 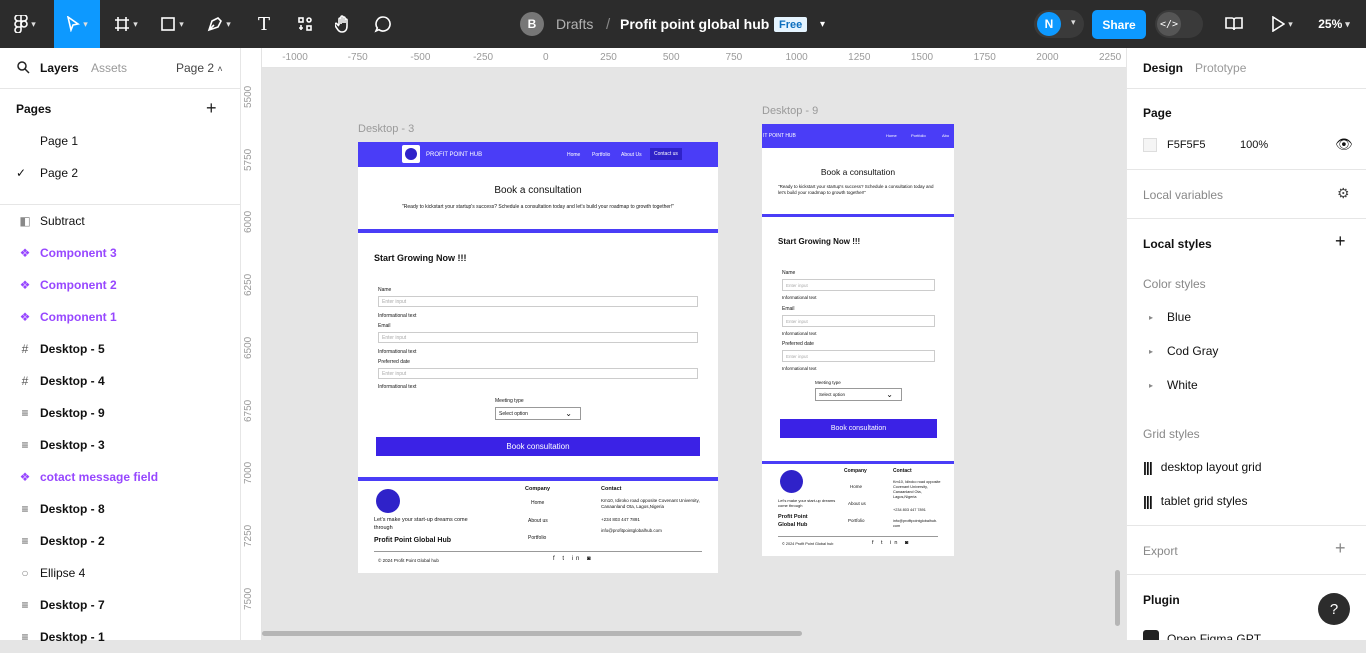 What do you see at coordinates (1117, 598) in the screenshot?
I see `vertical-scrollbar` at bounding box center [1117, 598].